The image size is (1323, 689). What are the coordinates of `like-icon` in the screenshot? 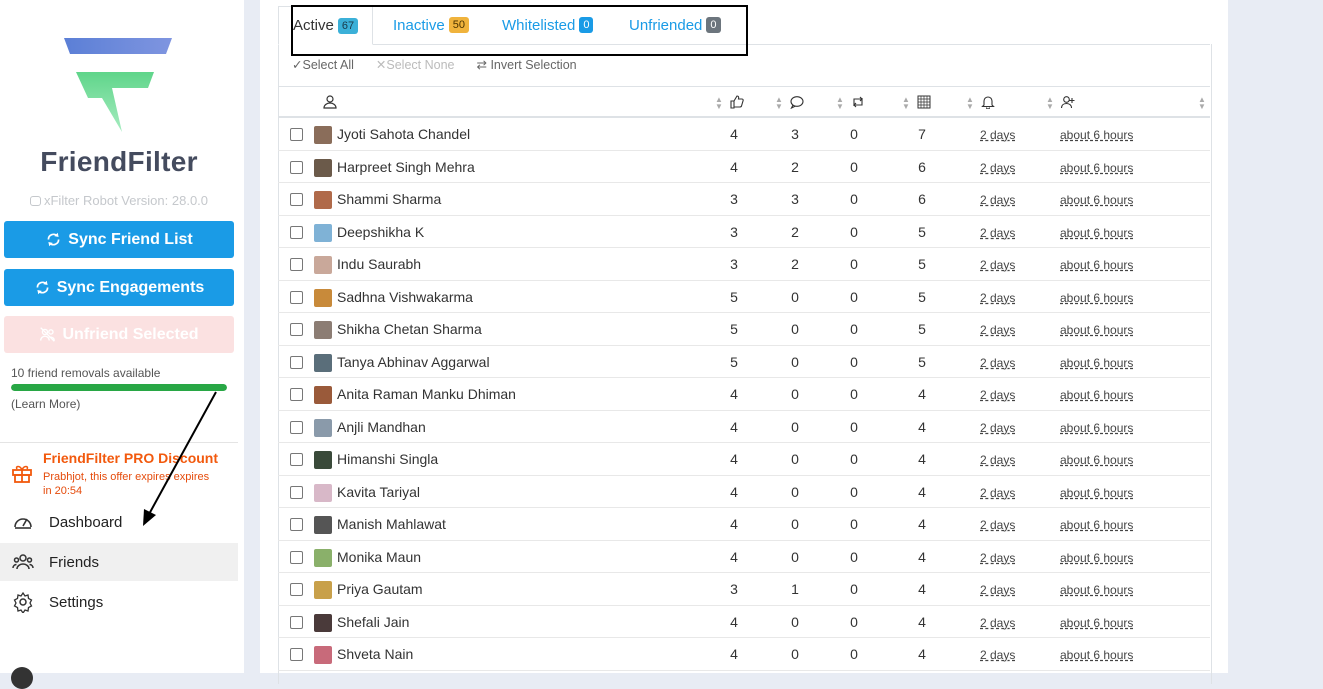 It's located at (737, 102).